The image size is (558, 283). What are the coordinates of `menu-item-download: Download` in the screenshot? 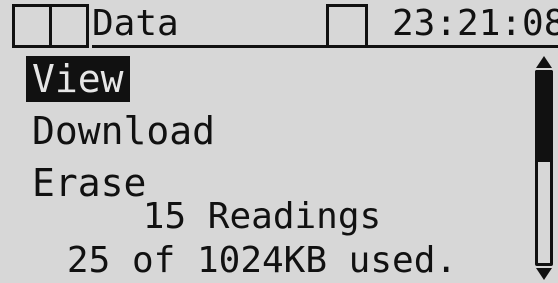 It's located at (123, 131).